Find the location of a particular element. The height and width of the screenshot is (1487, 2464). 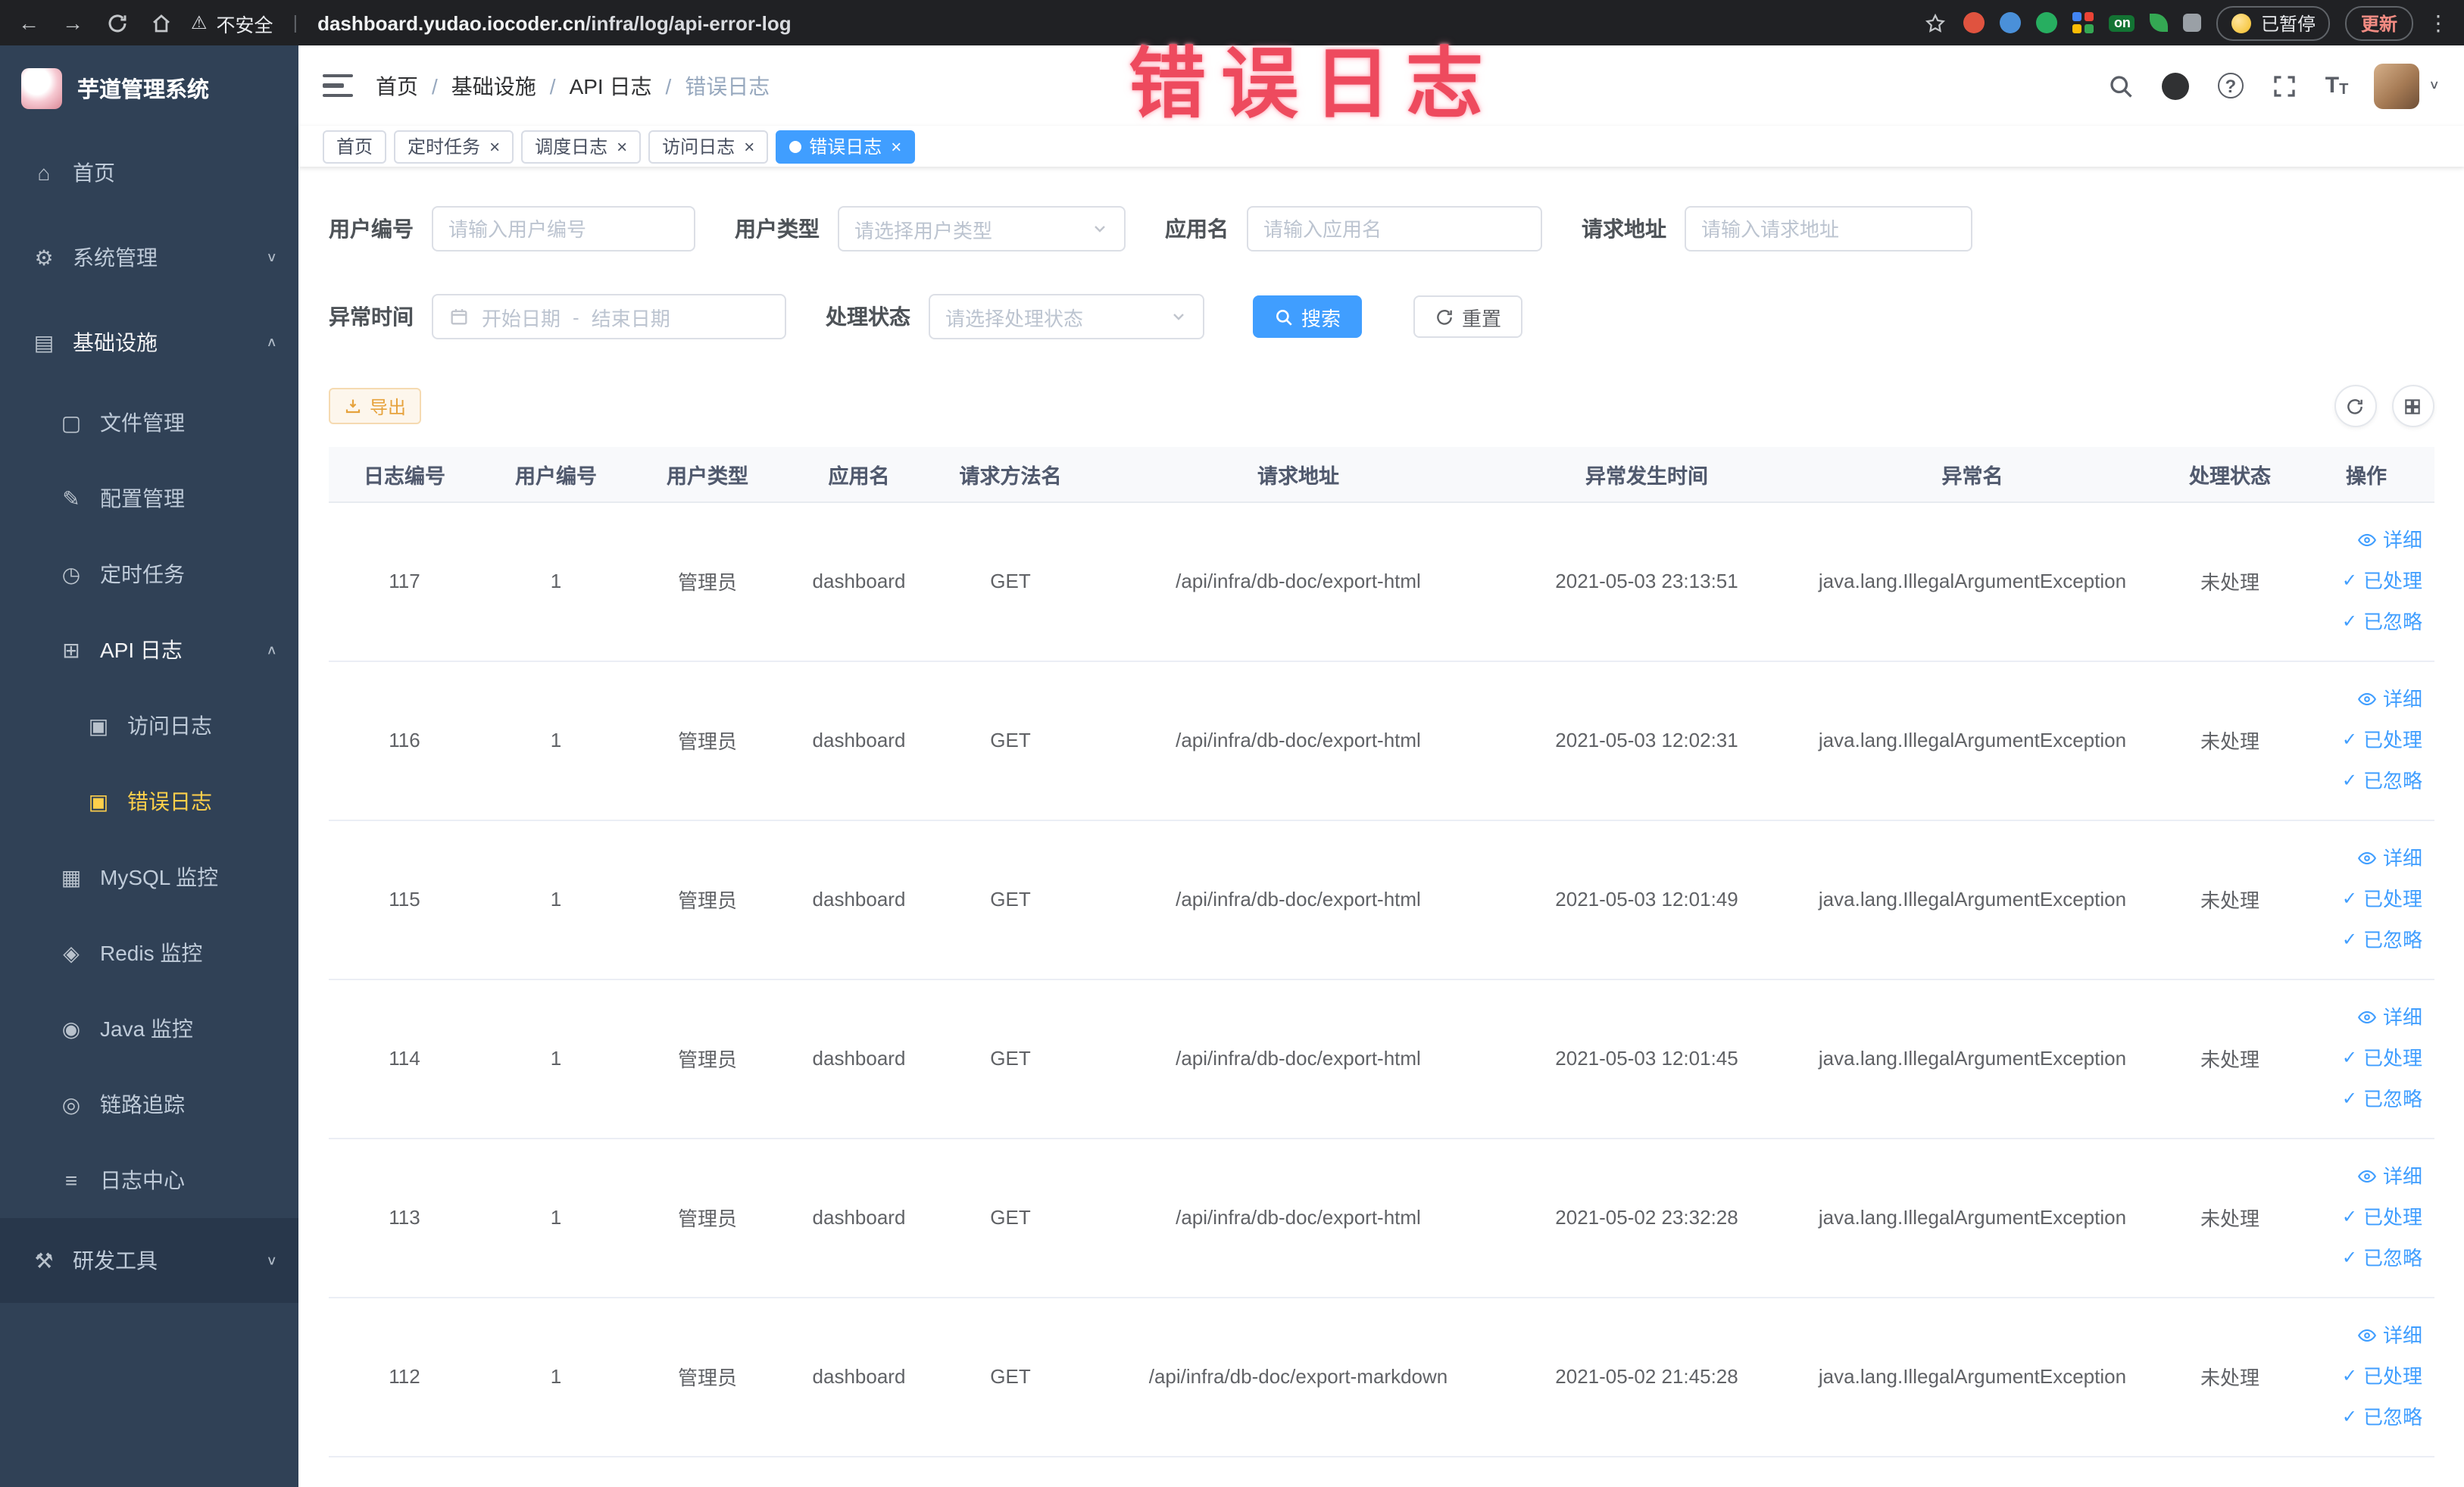

sidebar-item-job: ◷ 定时任务 is located at coordinates (149, 574).